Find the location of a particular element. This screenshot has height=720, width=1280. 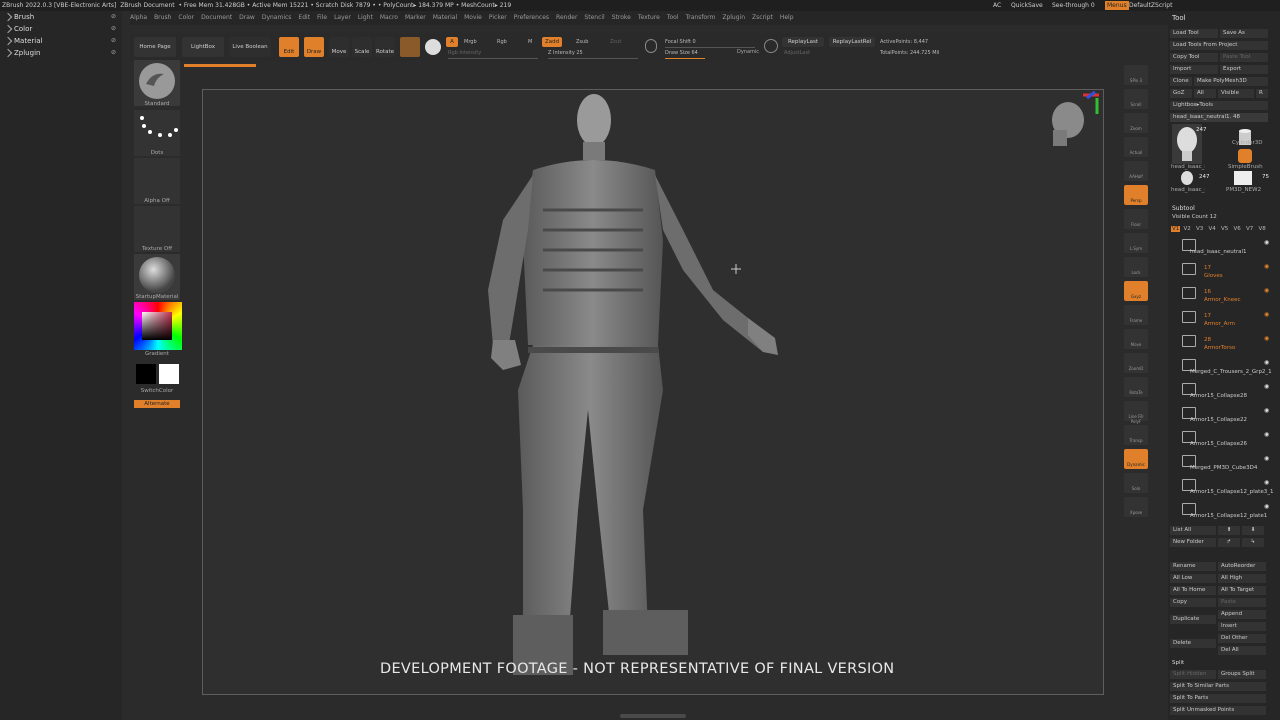

replay-last-button: ReplayLast is located at coordinates (803, 42).